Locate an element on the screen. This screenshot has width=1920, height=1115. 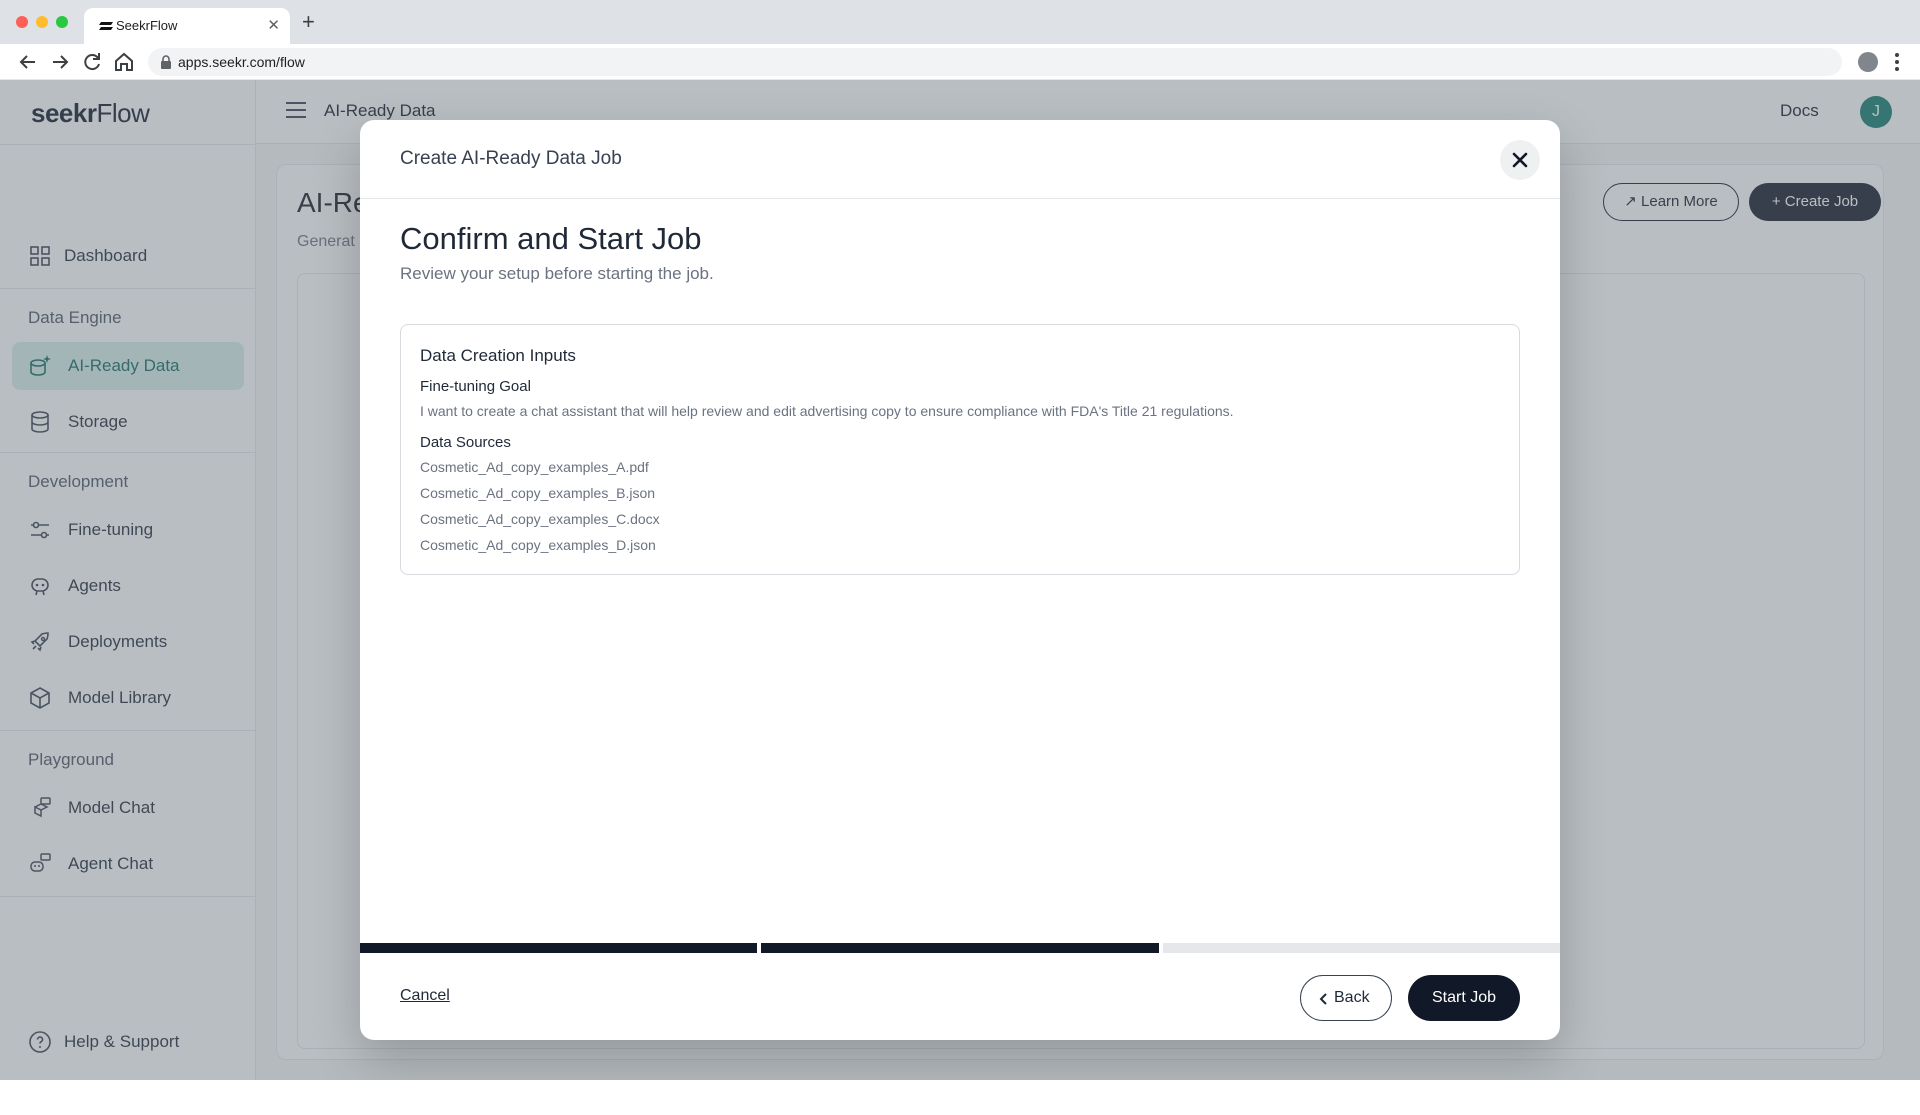
tab-close-icon: ✕ is located at coordinates (273, 25).